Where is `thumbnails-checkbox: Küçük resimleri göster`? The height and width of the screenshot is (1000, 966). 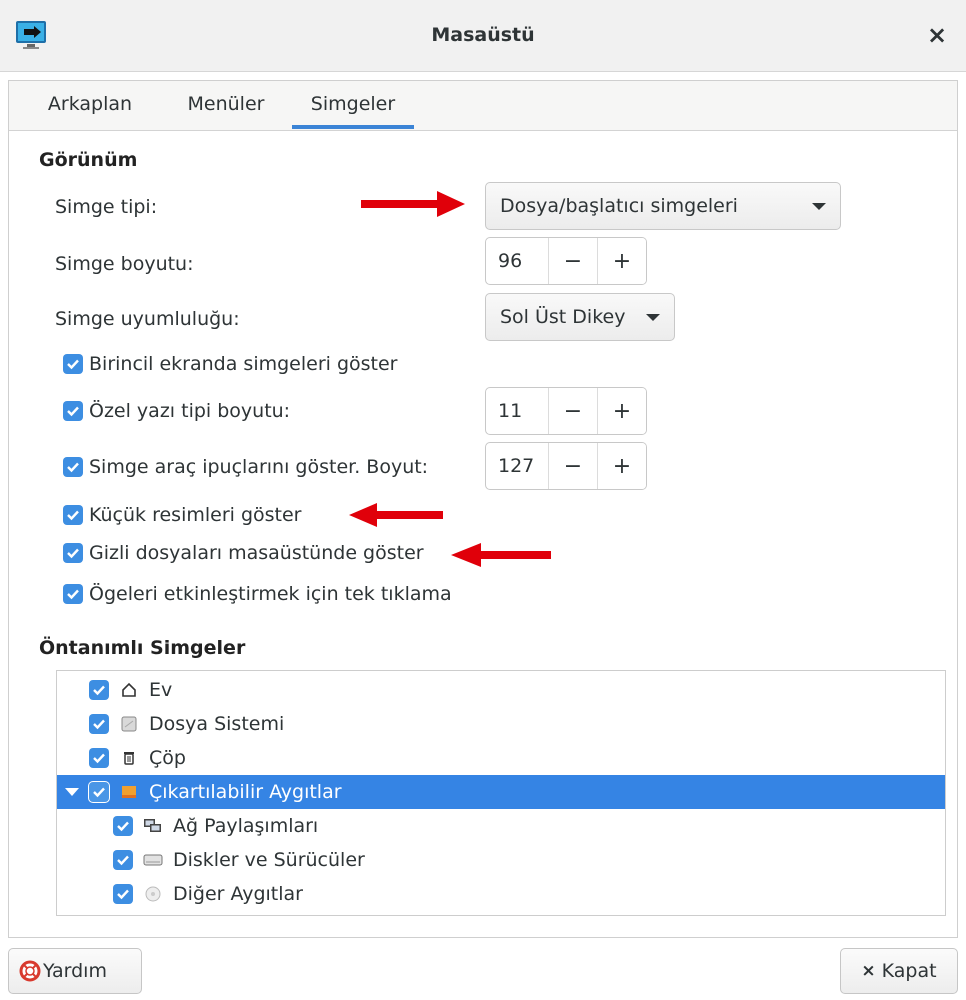
thumbnails-checkbox: Küçük resimleri göster is located at coordinates (182, 515).